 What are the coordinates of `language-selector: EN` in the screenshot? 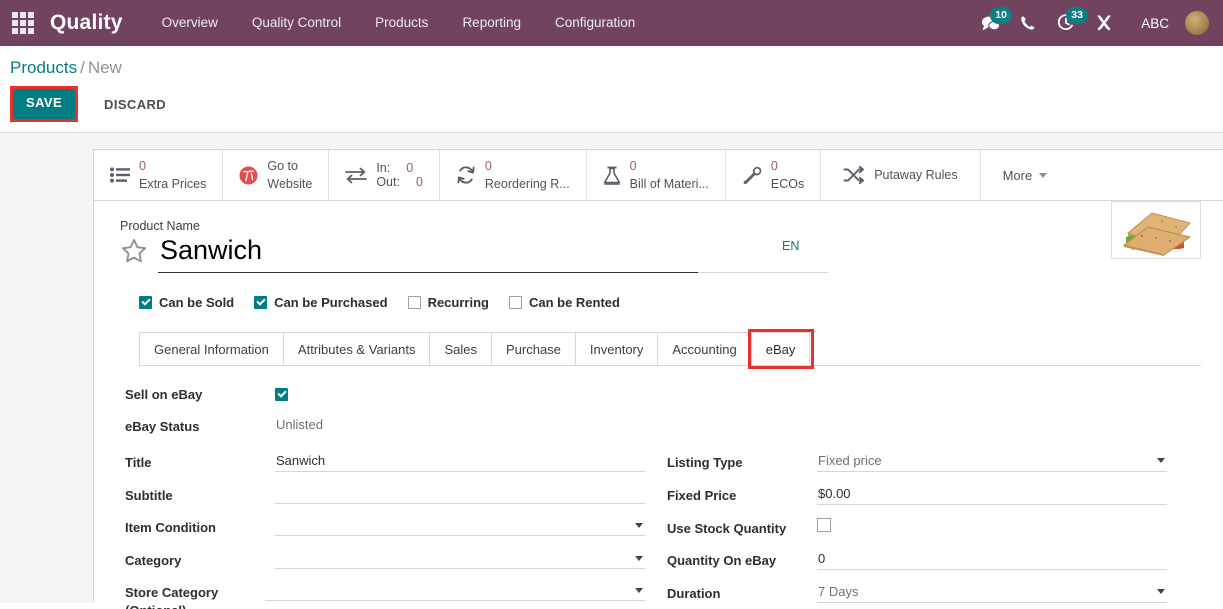 It's located at (790, 246).